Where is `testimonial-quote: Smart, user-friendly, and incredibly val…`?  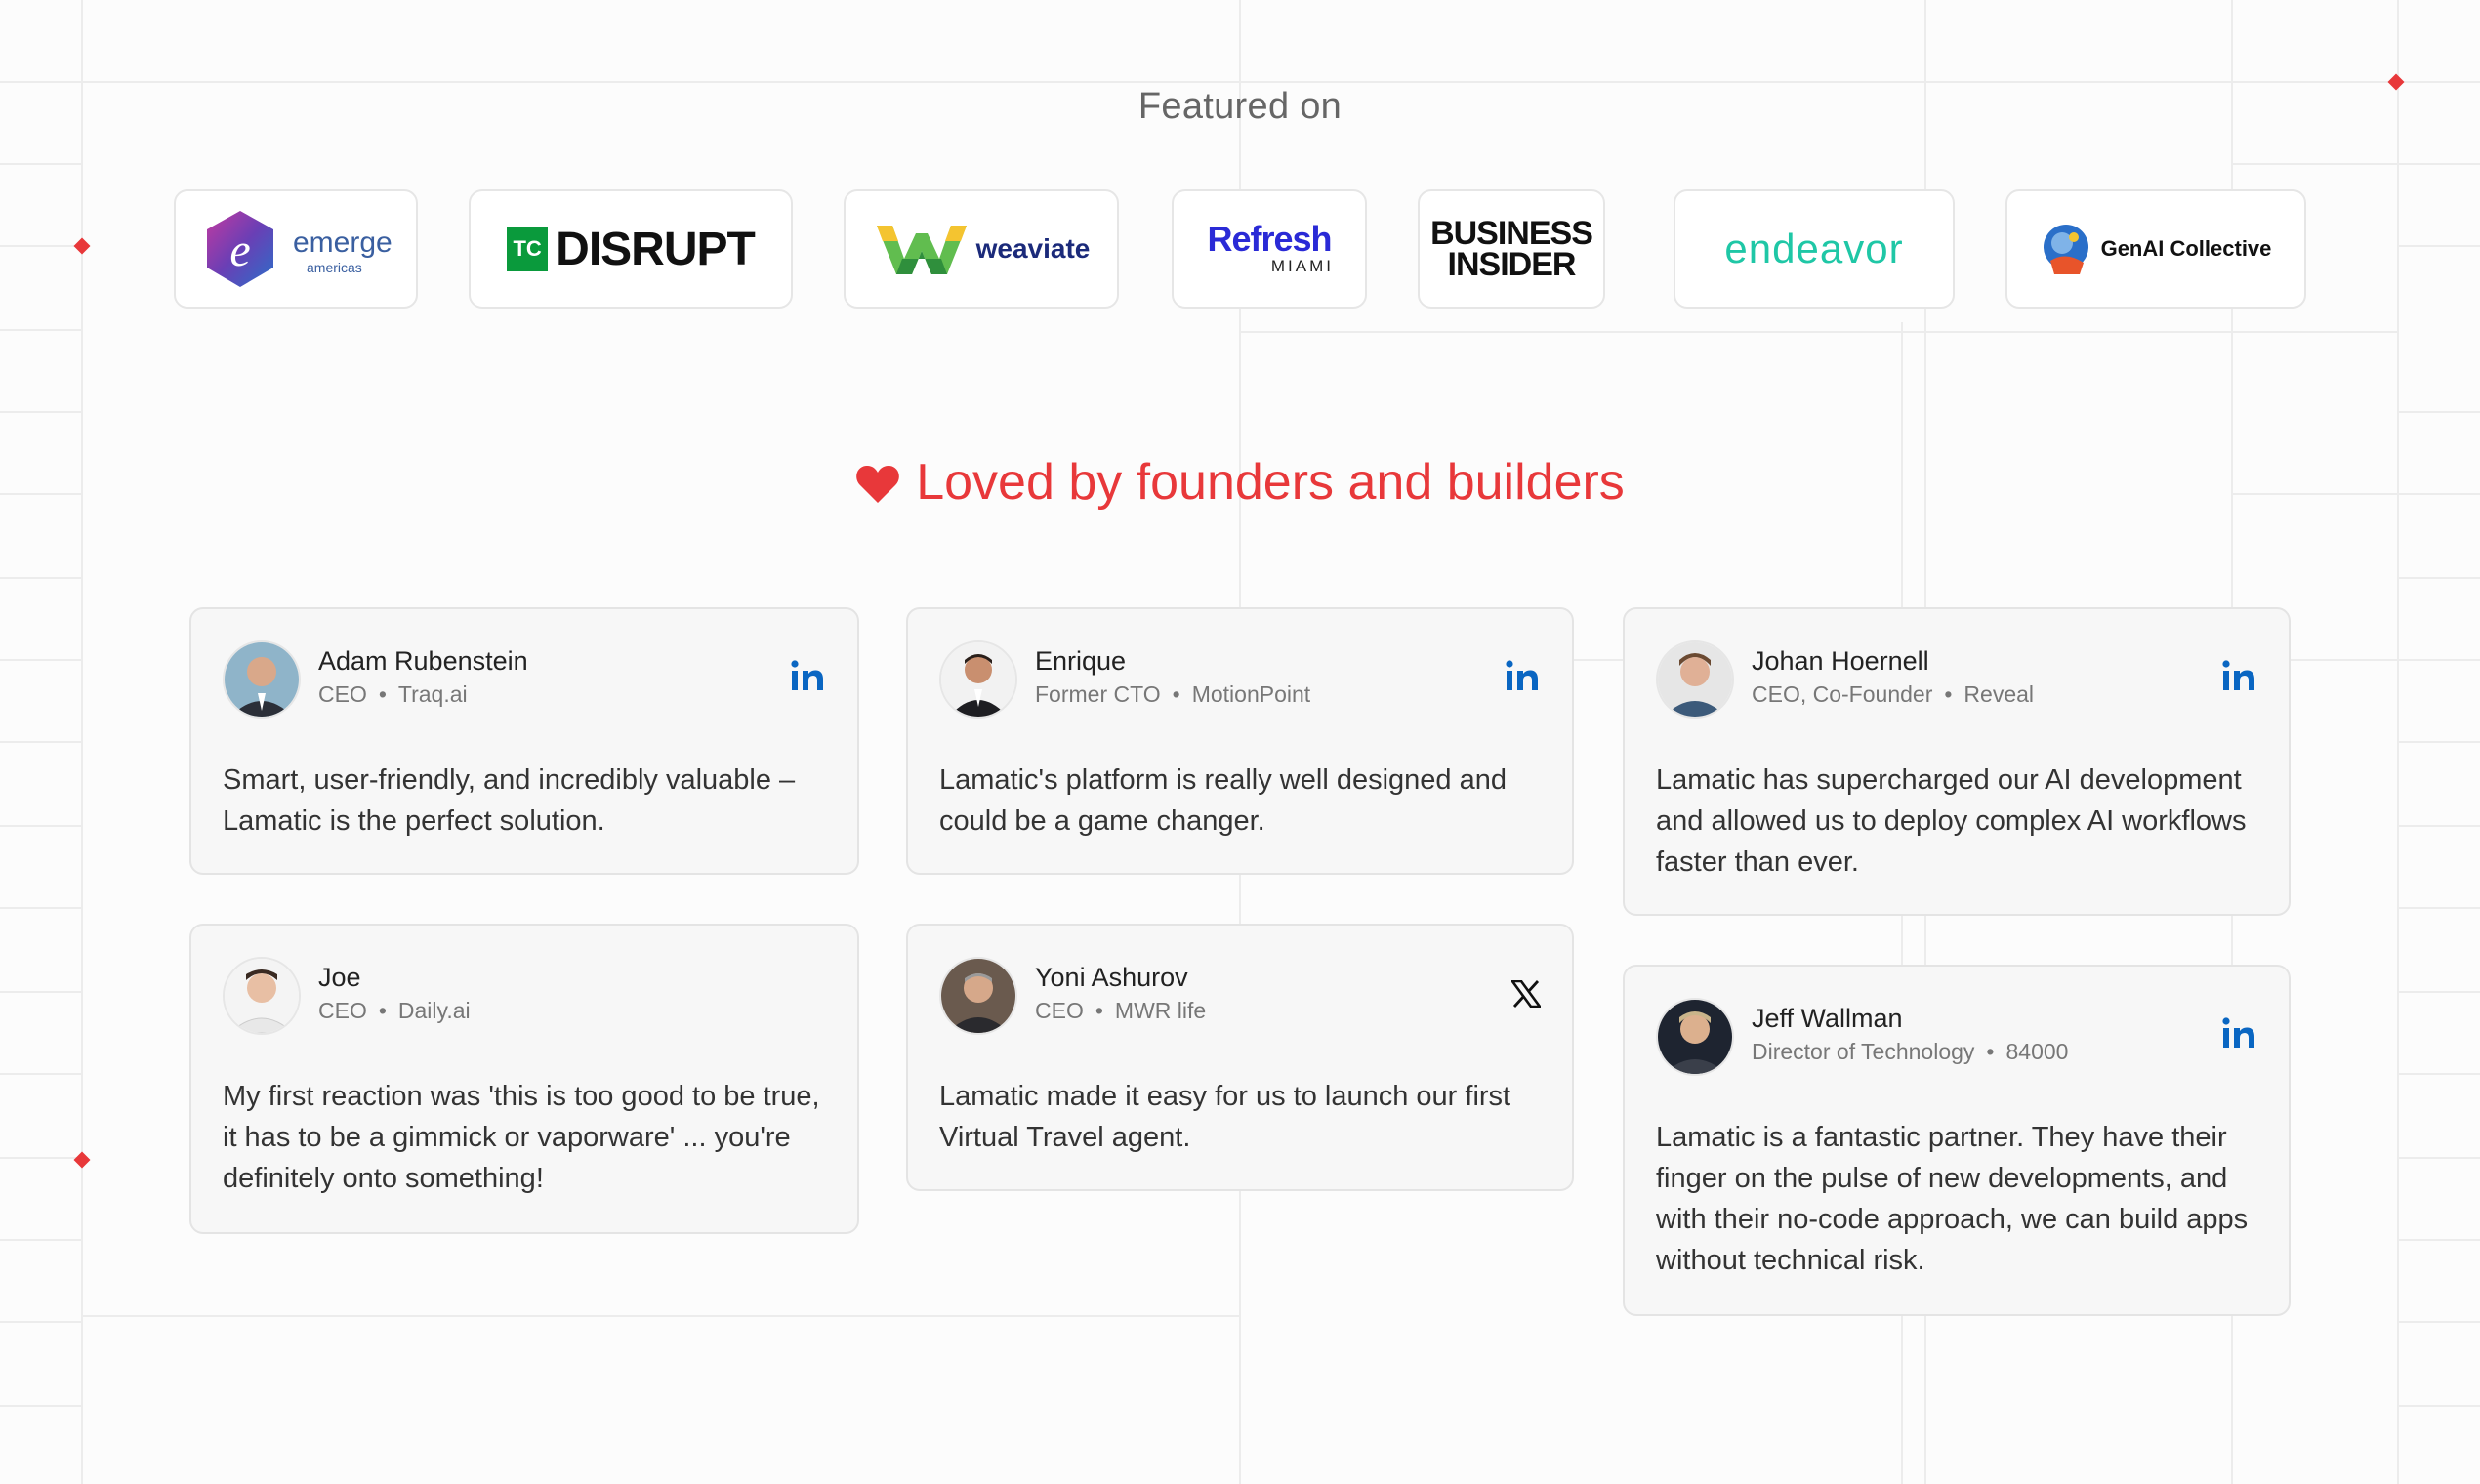 testimonial-quote: Smart, user-friendly, and incredibly val… is located at coordinates (510, 801).